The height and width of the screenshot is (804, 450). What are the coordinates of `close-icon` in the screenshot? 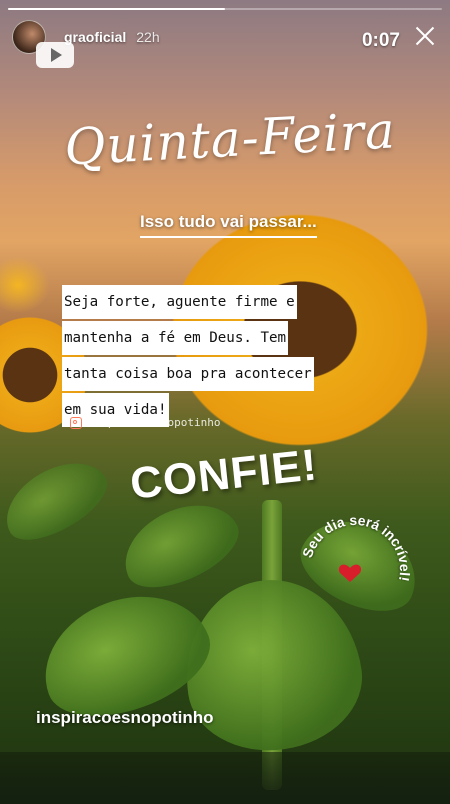 It's located at (425, 37).